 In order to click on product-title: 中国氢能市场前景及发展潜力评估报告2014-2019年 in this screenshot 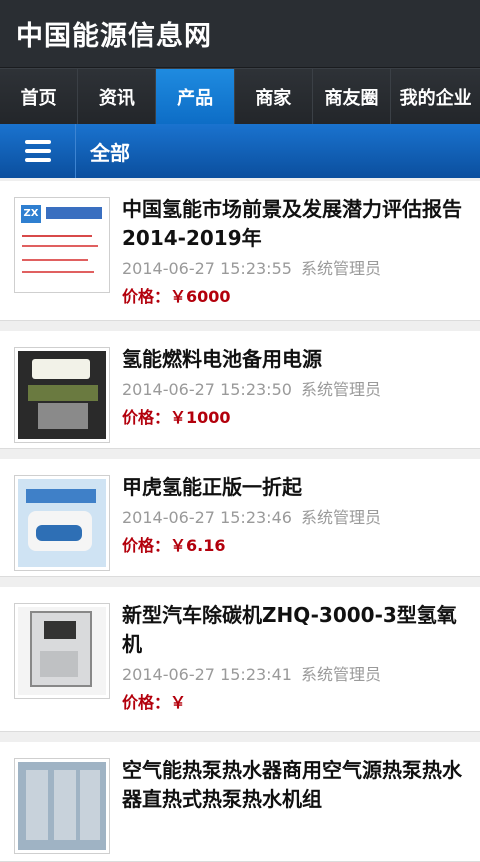, I will do `click(294, 224)`.